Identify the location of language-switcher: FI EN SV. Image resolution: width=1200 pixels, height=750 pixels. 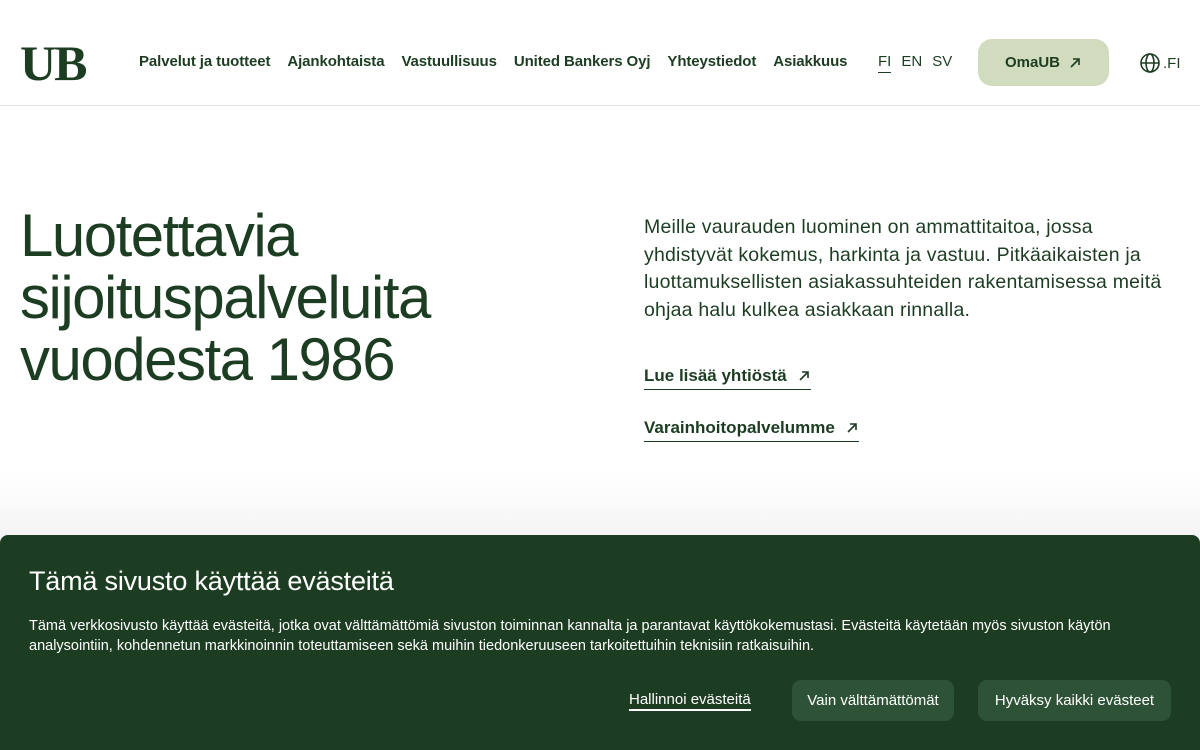
(920, 63).